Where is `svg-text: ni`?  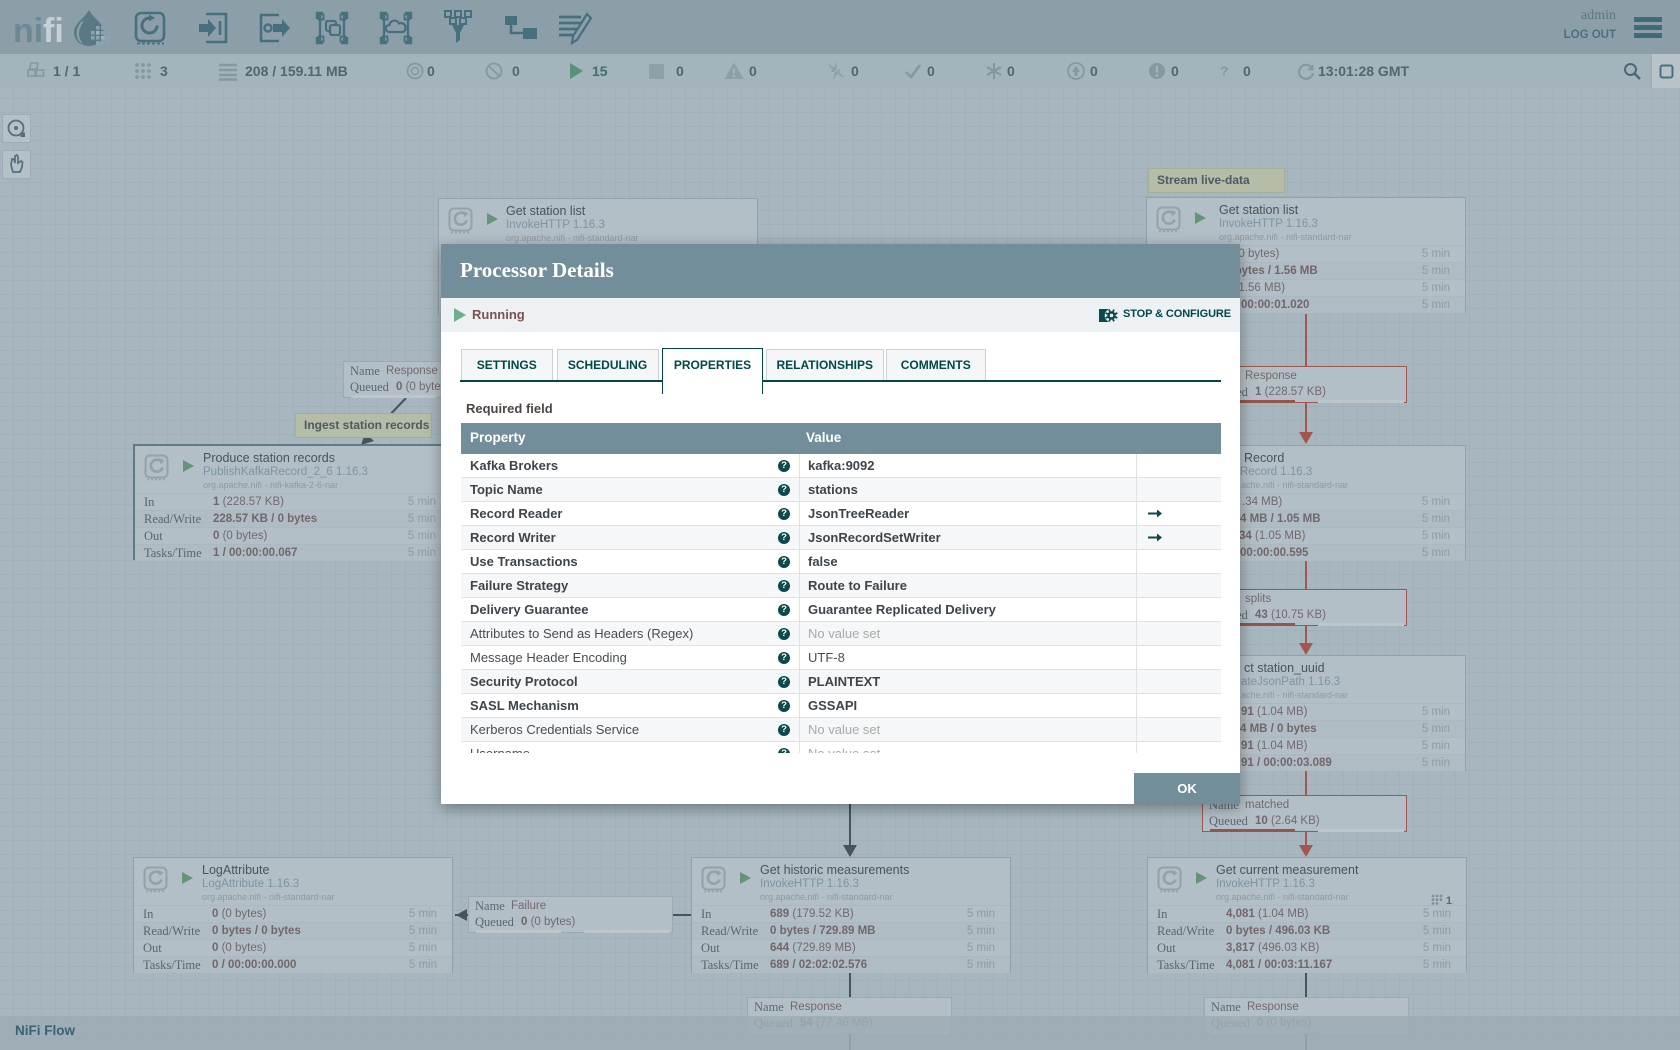
svg-text: ni is located at coordinates (28, 31).